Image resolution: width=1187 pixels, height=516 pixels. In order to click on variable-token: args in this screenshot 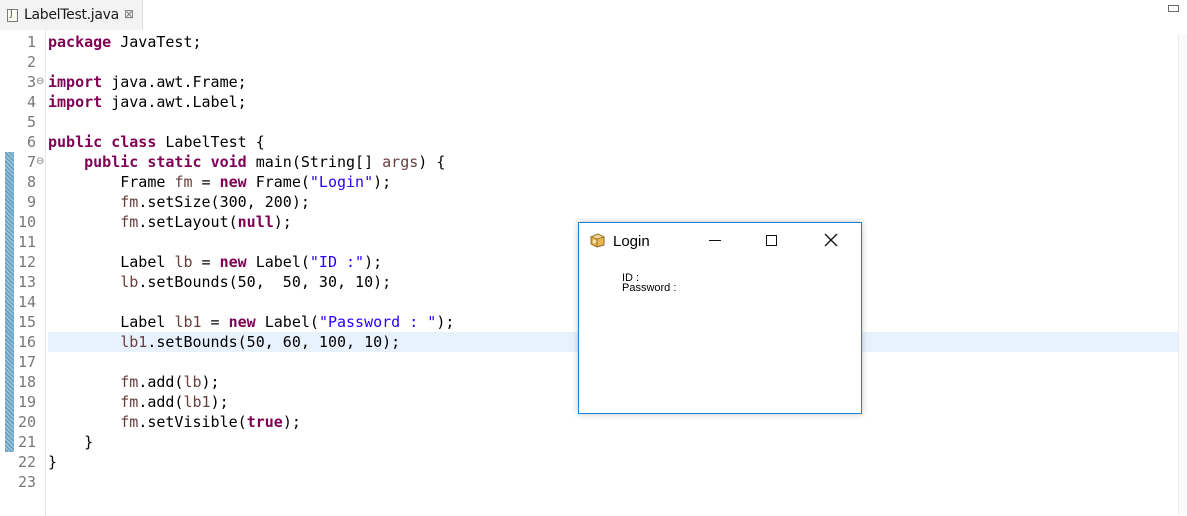, I will do `click(400, 162)`.